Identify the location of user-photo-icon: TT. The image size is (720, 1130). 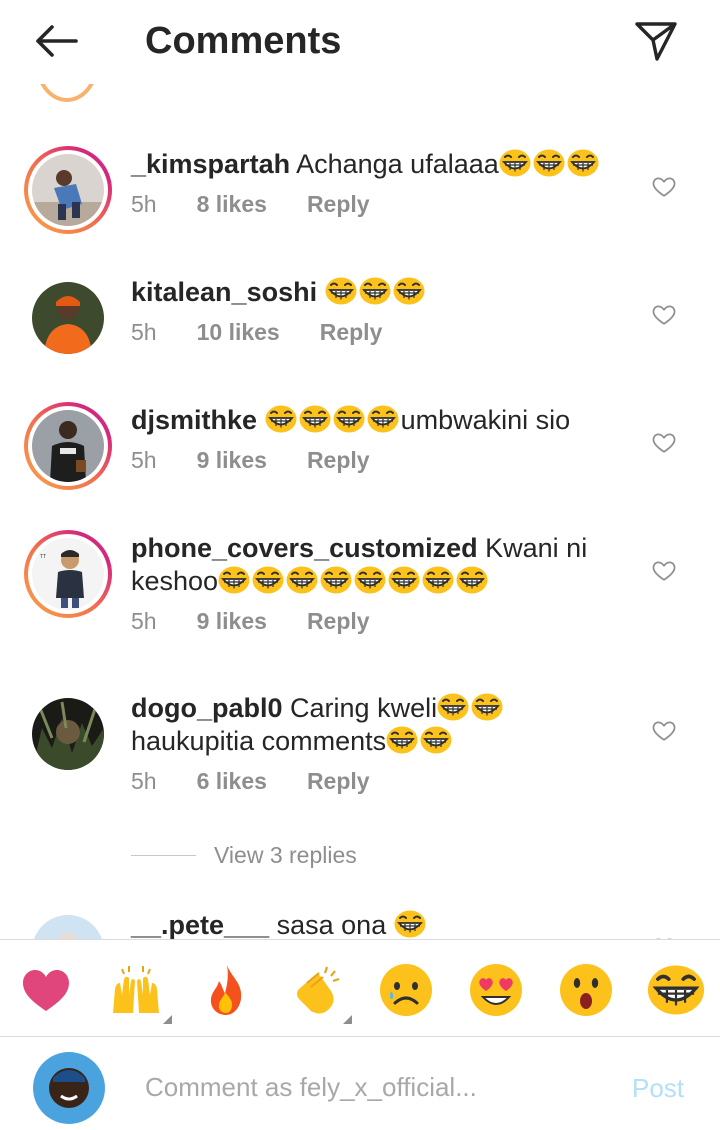
(68, 574).